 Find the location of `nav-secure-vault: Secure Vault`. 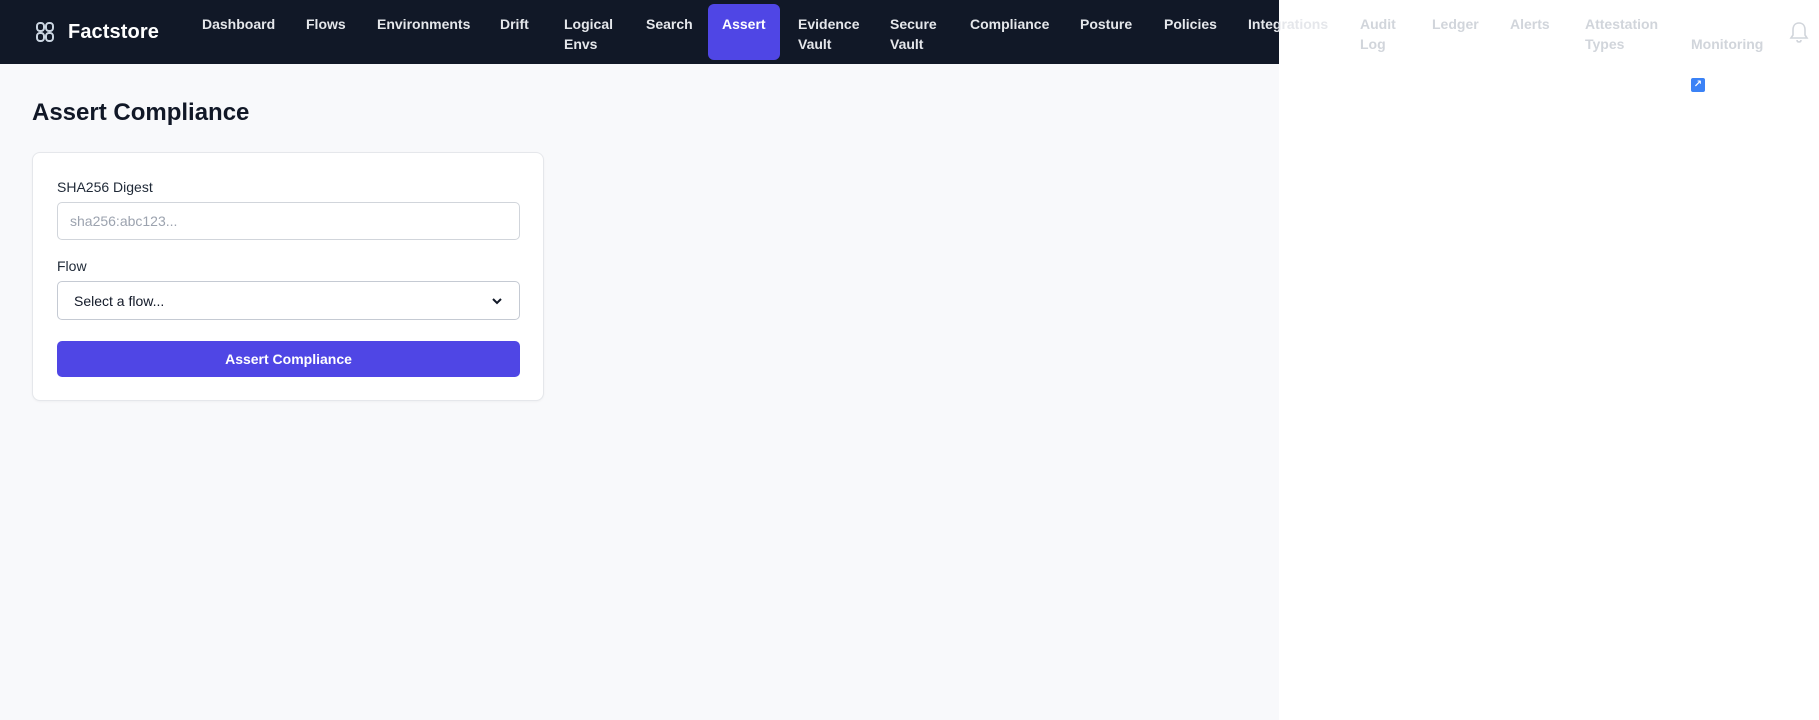

nav-secure-vault: Secure Vault is located at coordinates (913, 32).